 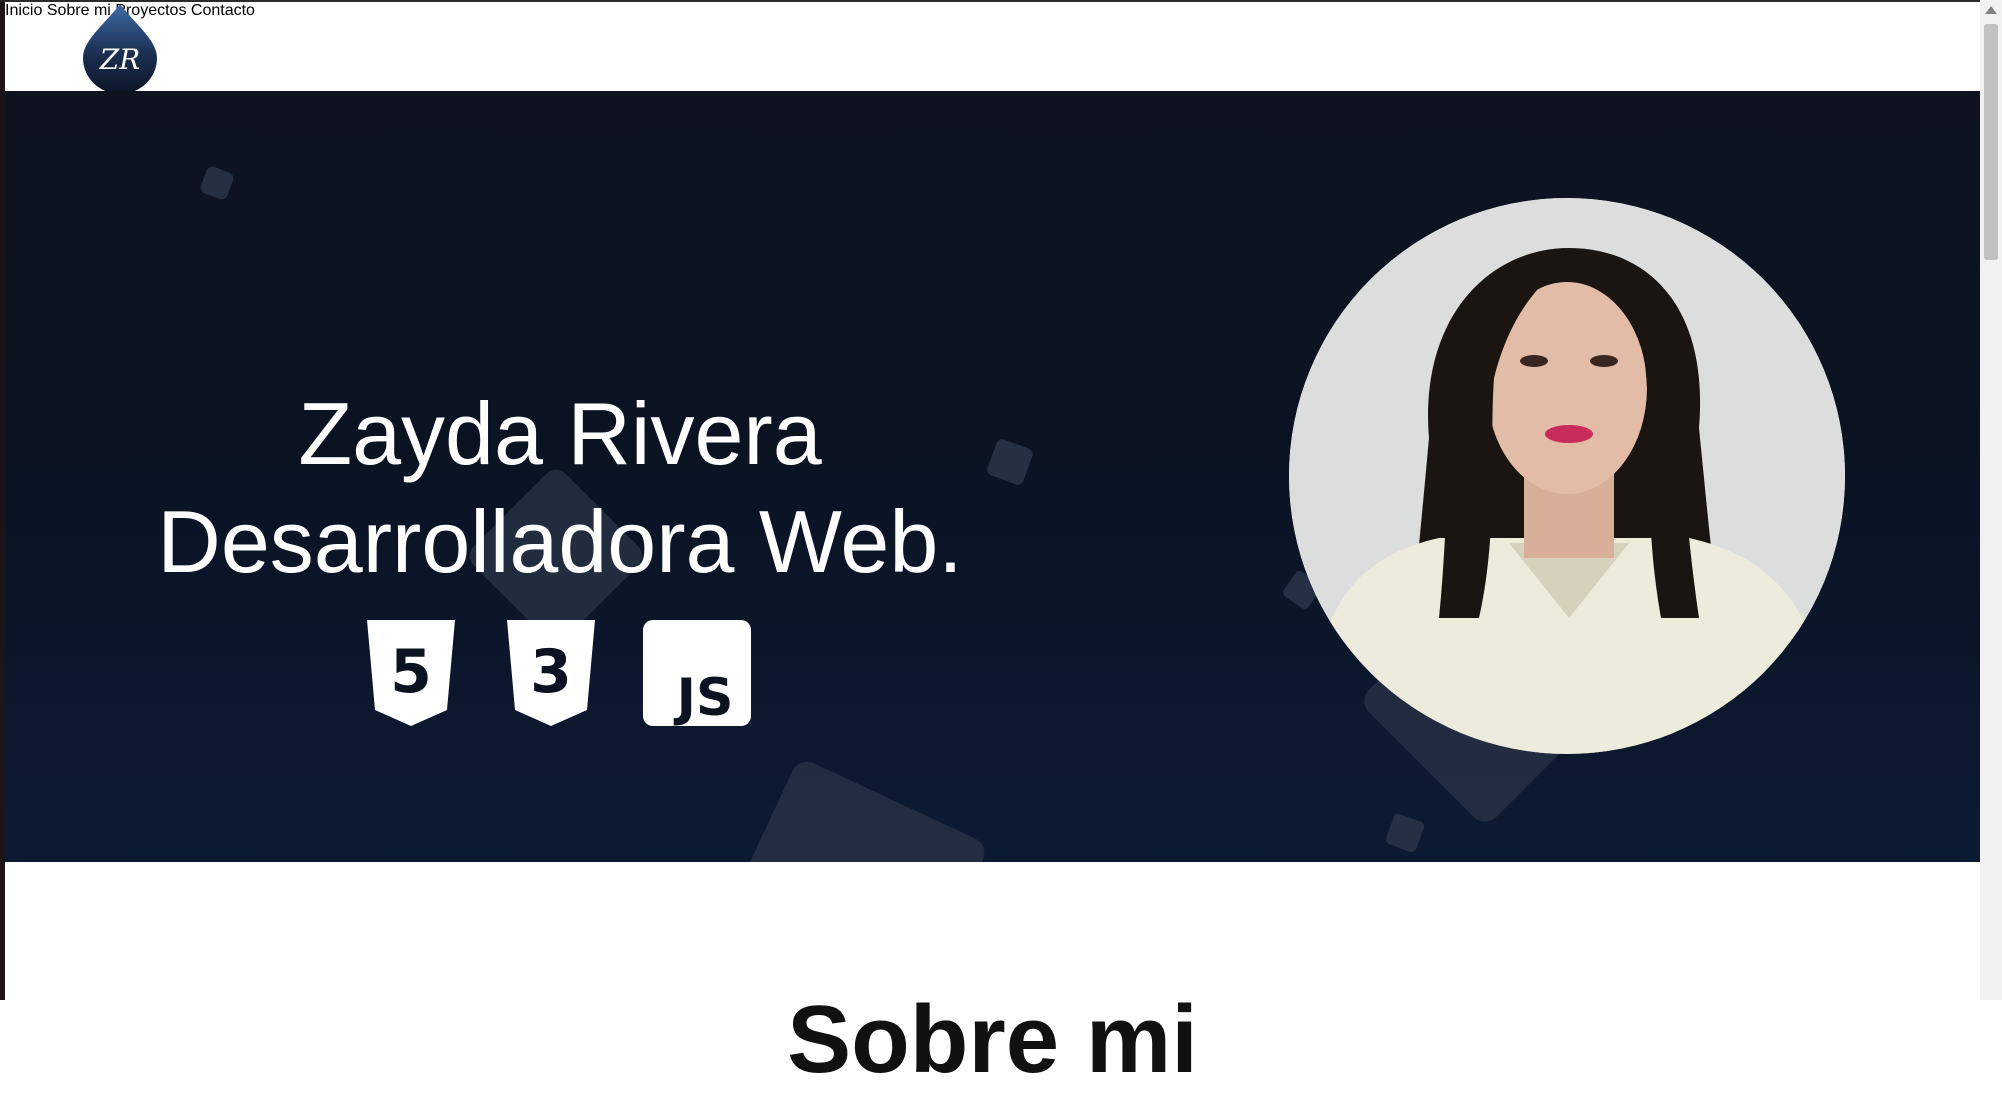 I want to click on site-header: ZR Inicio Sobre mi Proyectos Contacto, so click(x=992, y=48).